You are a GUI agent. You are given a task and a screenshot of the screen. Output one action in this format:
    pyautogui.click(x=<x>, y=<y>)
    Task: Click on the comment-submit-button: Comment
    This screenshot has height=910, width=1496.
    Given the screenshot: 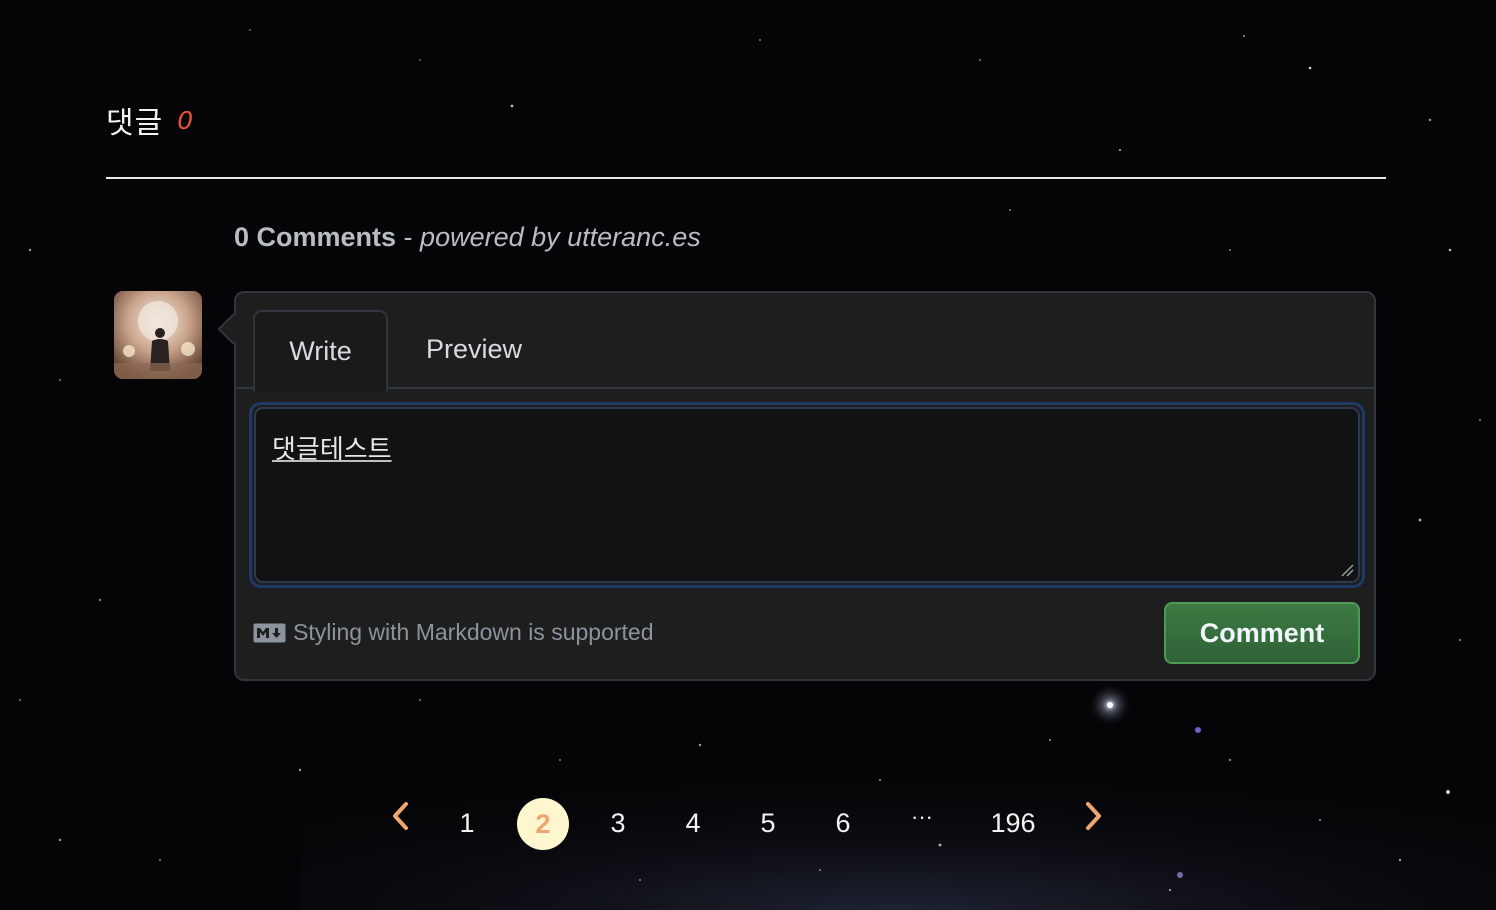 What is the action you would take?
    pyautogui.click(x=1262, y=633)
    